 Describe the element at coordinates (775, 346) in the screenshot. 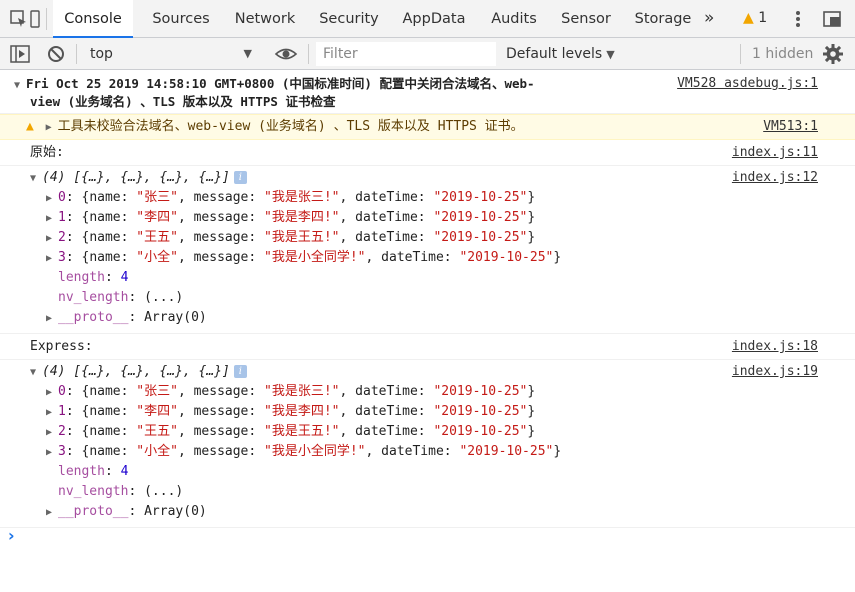

I see `source-link: index.js:18` at that location.